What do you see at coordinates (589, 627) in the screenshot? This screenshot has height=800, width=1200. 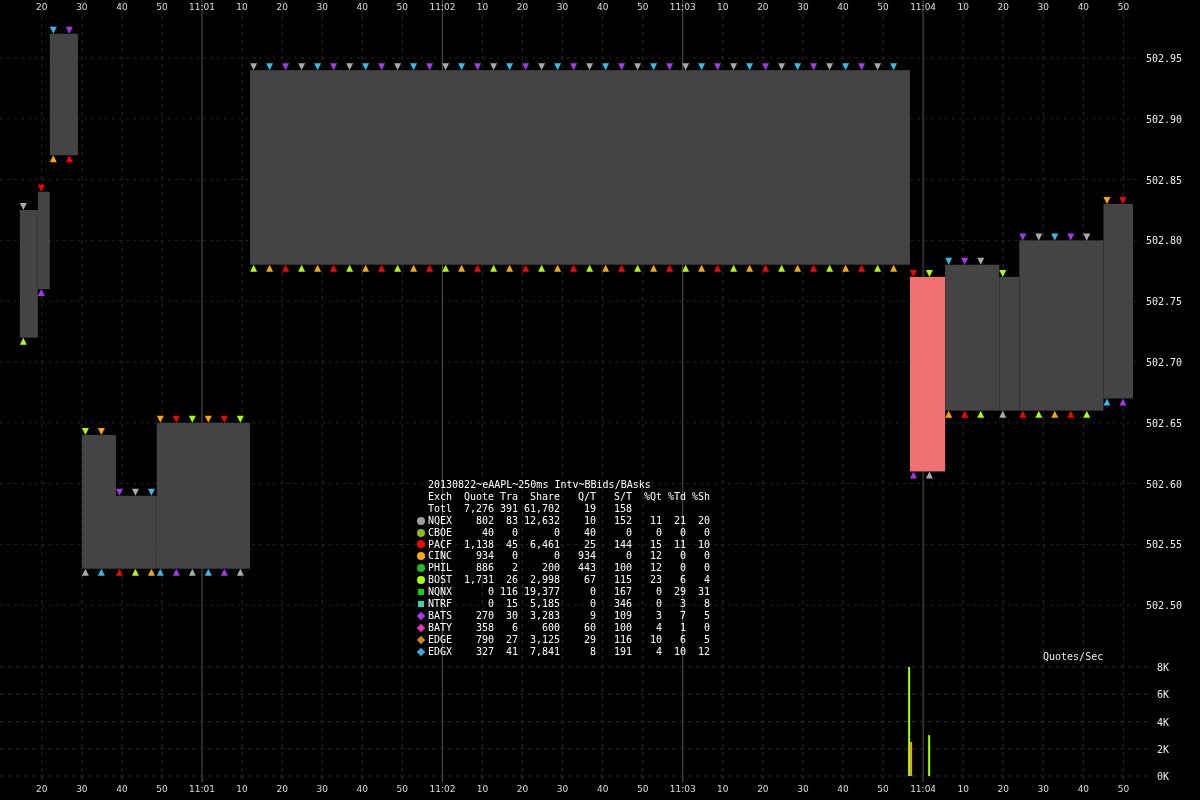 I see `table-cell-text: 60` at bounding box center [589, 627].